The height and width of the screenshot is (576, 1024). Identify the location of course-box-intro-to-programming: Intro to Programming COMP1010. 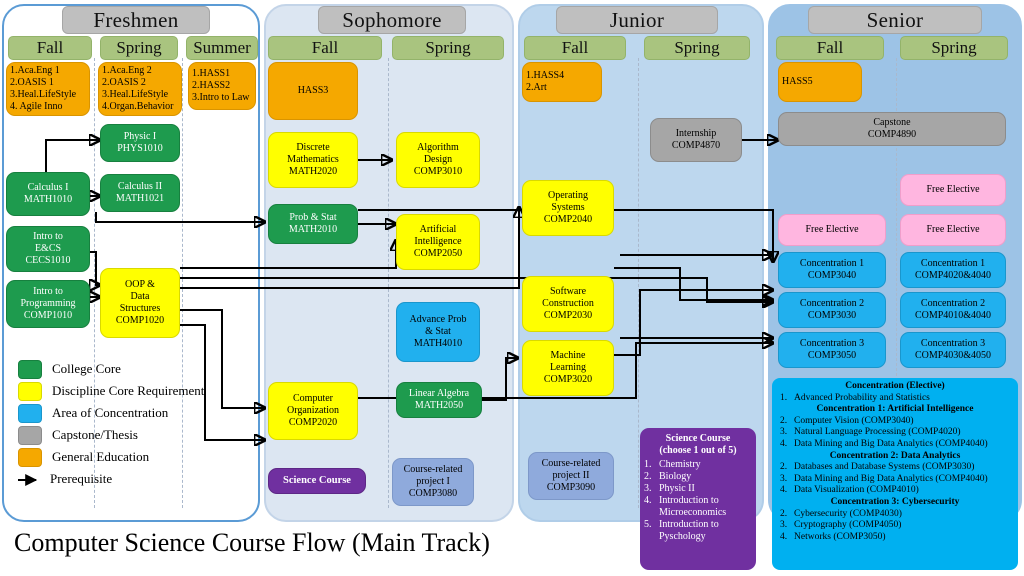
(48, 304).